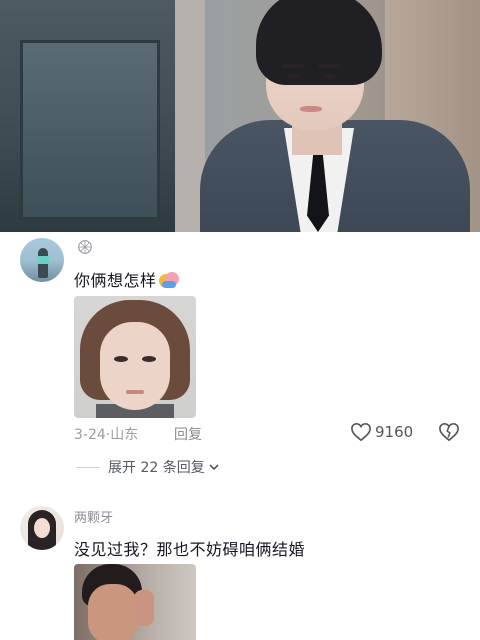  Describe the element at coordinates (156, 468) in the screenshot. I see `expand-replies-label: 展开 22 条回复` at that location.